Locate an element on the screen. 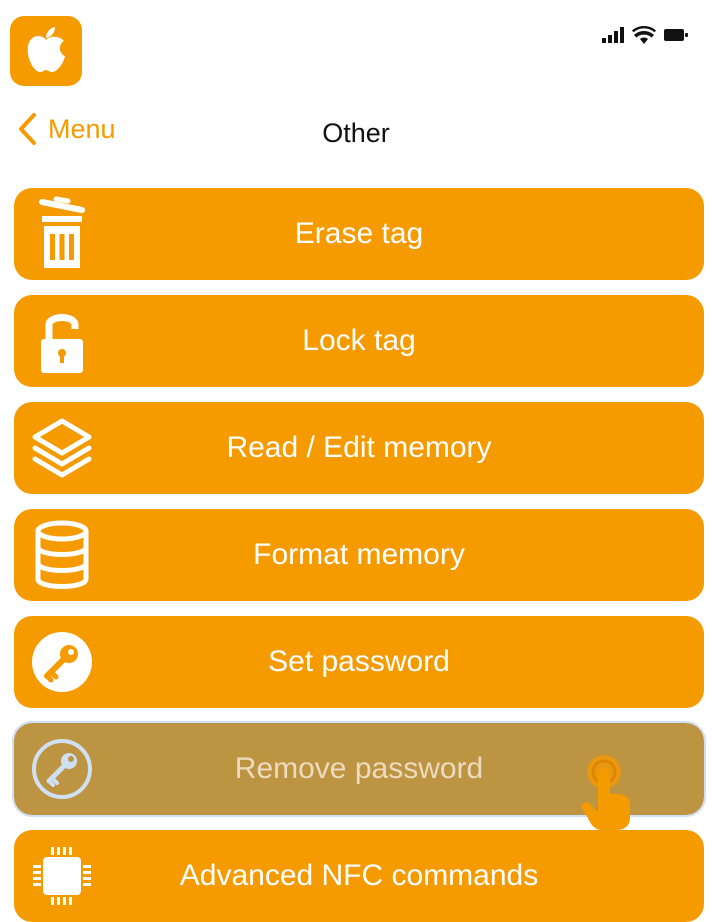 The width and height of the screenshot is (712, 922). wifi-icon is located at coordinates (644, 35).